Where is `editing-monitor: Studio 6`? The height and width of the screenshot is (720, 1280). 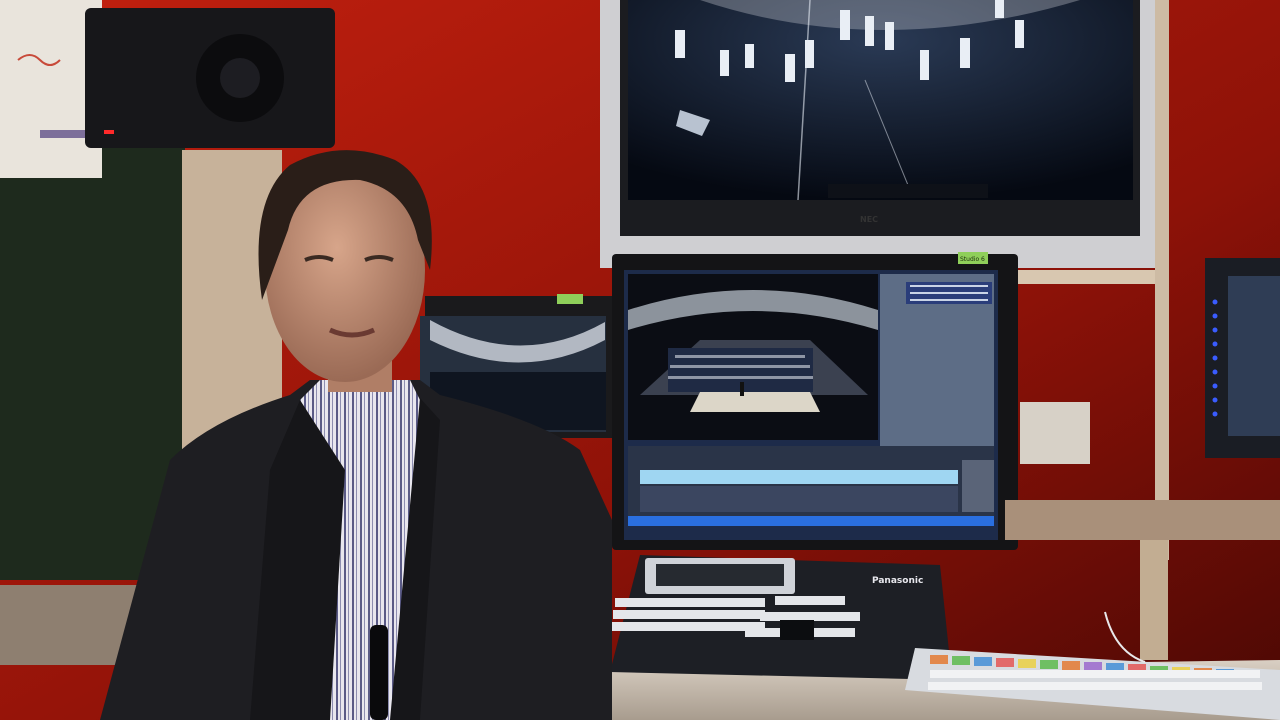
editing-monitor: Studio 6 is located at coordinates (815, 401).